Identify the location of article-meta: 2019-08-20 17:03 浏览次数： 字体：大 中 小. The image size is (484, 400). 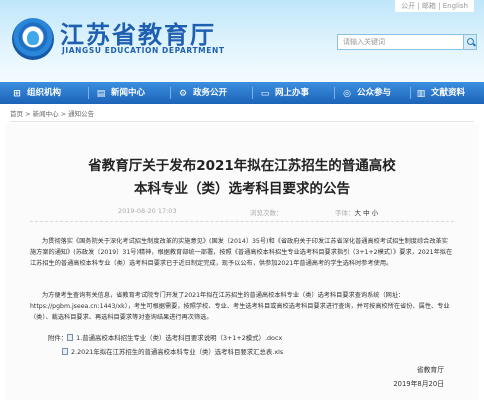
(250, 212).